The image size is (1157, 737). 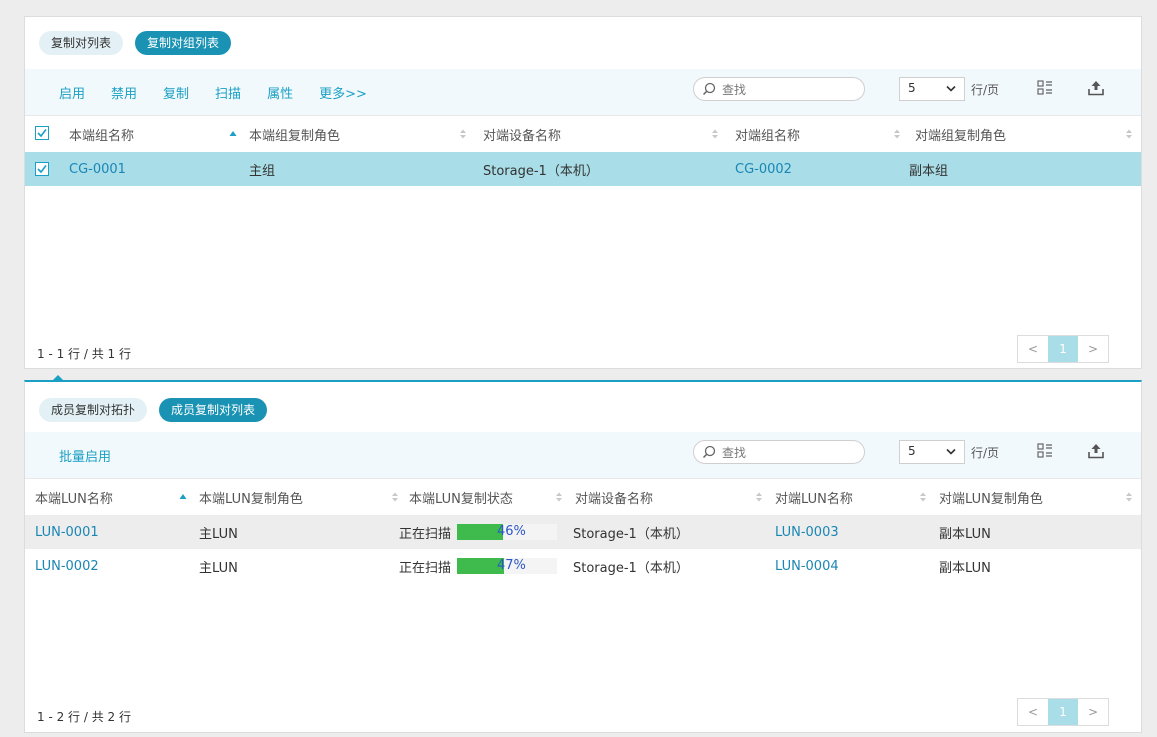 What do you see at coordinates (74, 497) in the screenshot?
I see `col-local-lun: 本端LUN名称` at bounding box center [74, 497].